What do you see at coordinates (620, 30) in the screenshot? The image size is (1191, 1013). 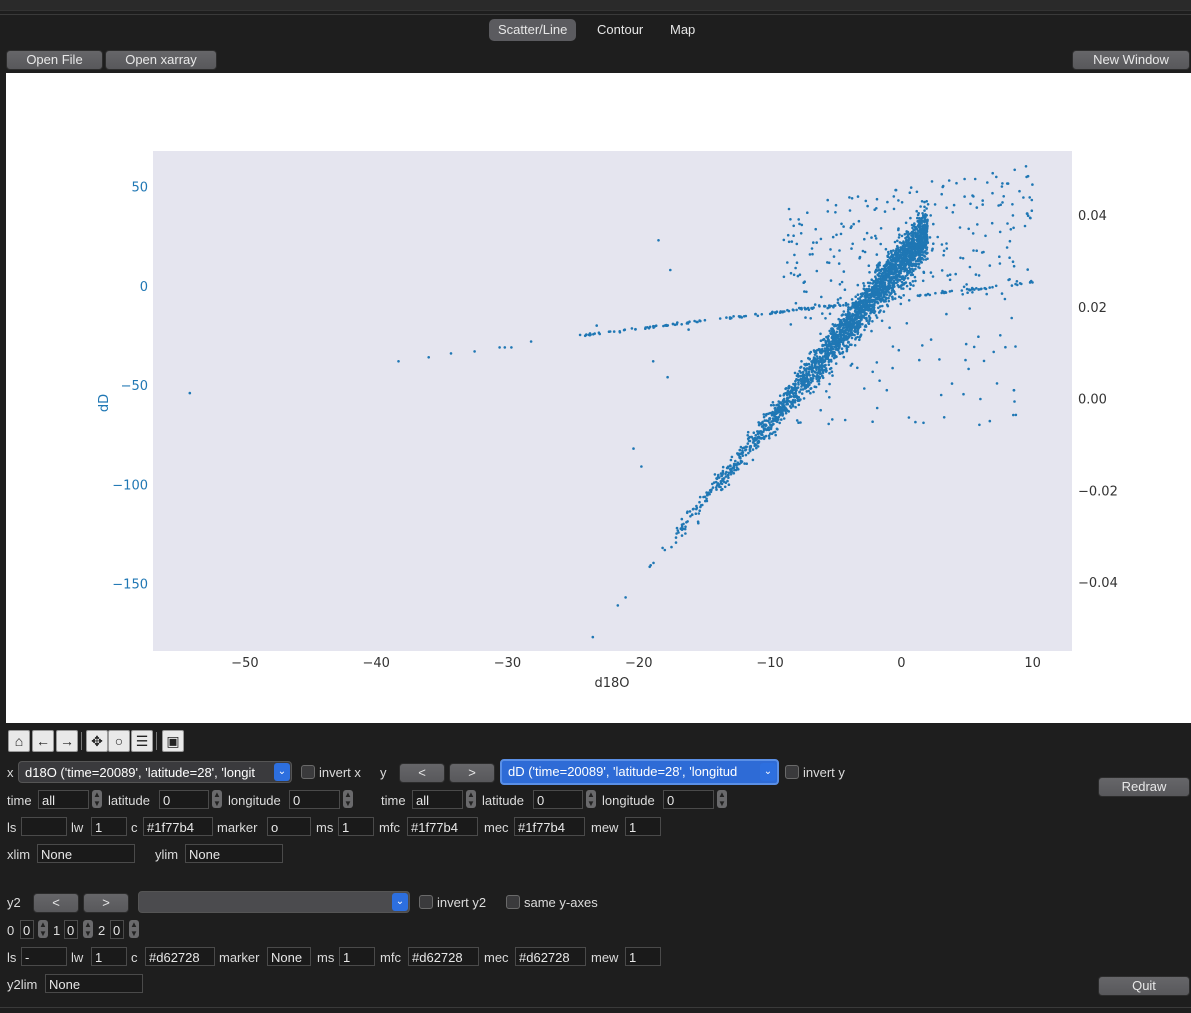 I see `tab-contour: Contour` at bounding box center [620, 30].